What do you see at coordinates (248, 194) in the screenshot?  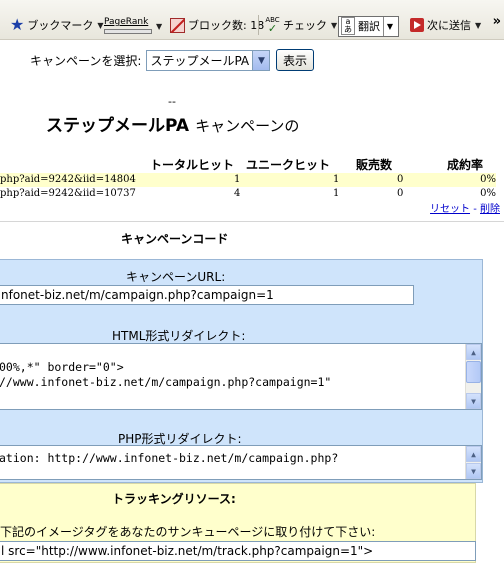 I see `table-row: php?aid=9242&iid=10737 4 1 0 0%` at bounding box center [248, 194].